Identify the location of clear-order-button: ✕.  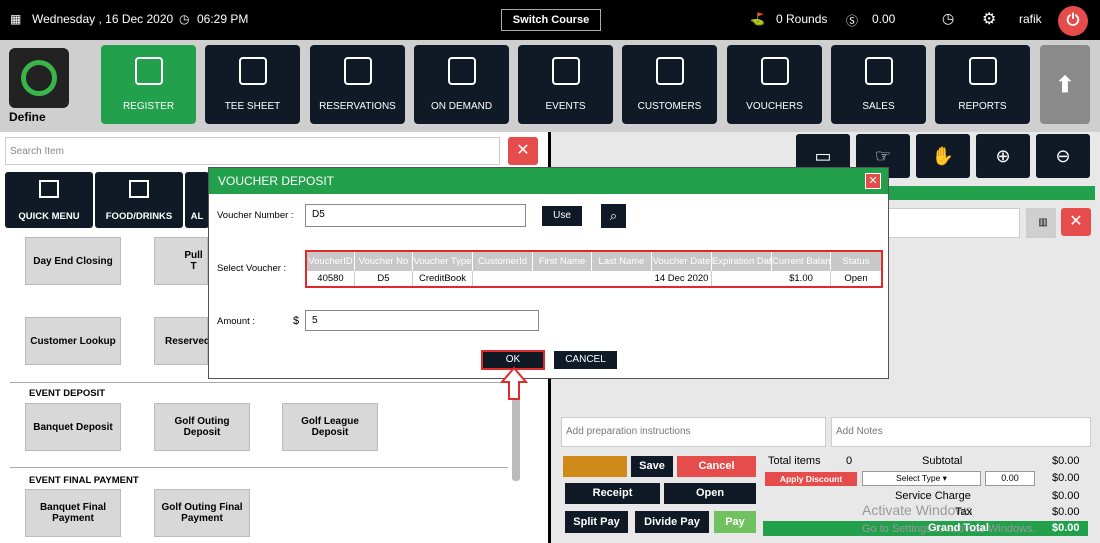
(1076, 222).